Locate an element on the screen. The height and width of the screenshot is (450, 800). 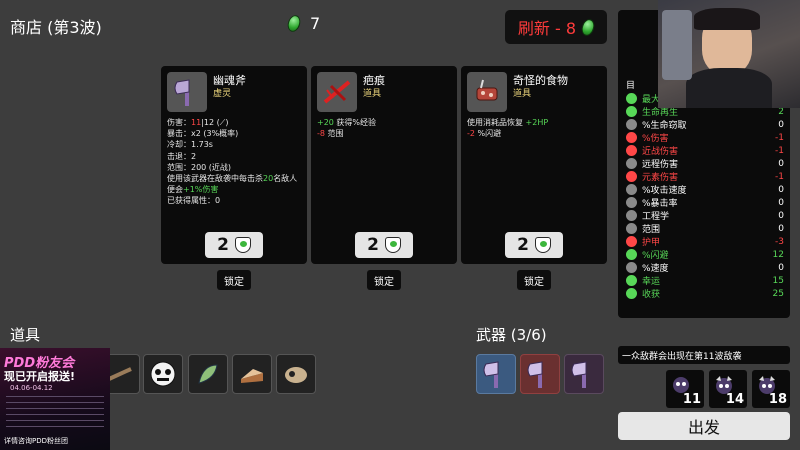
luck-icon is located at coordinates (631, 280).